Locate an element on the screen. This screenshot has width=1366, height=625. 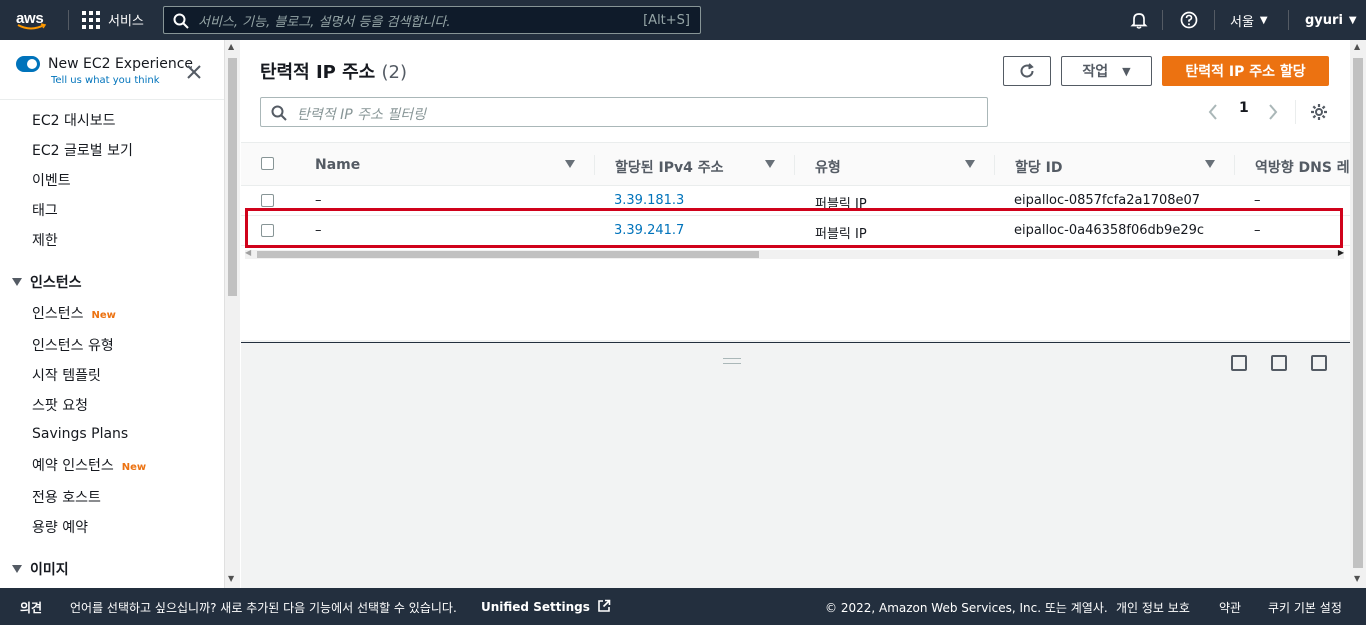
sidebar-item-tags: 태그 is located at coordinates (45, 210).